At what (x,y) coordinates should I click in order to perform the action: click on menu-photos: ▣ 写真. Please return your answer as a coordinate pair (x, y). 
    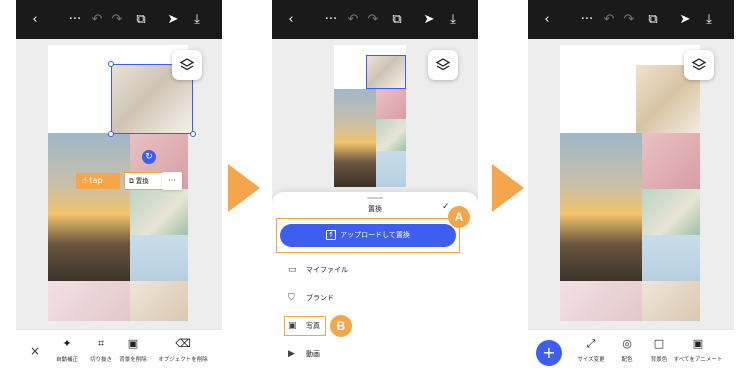
    Looking at the image, I should click on (304, 326).